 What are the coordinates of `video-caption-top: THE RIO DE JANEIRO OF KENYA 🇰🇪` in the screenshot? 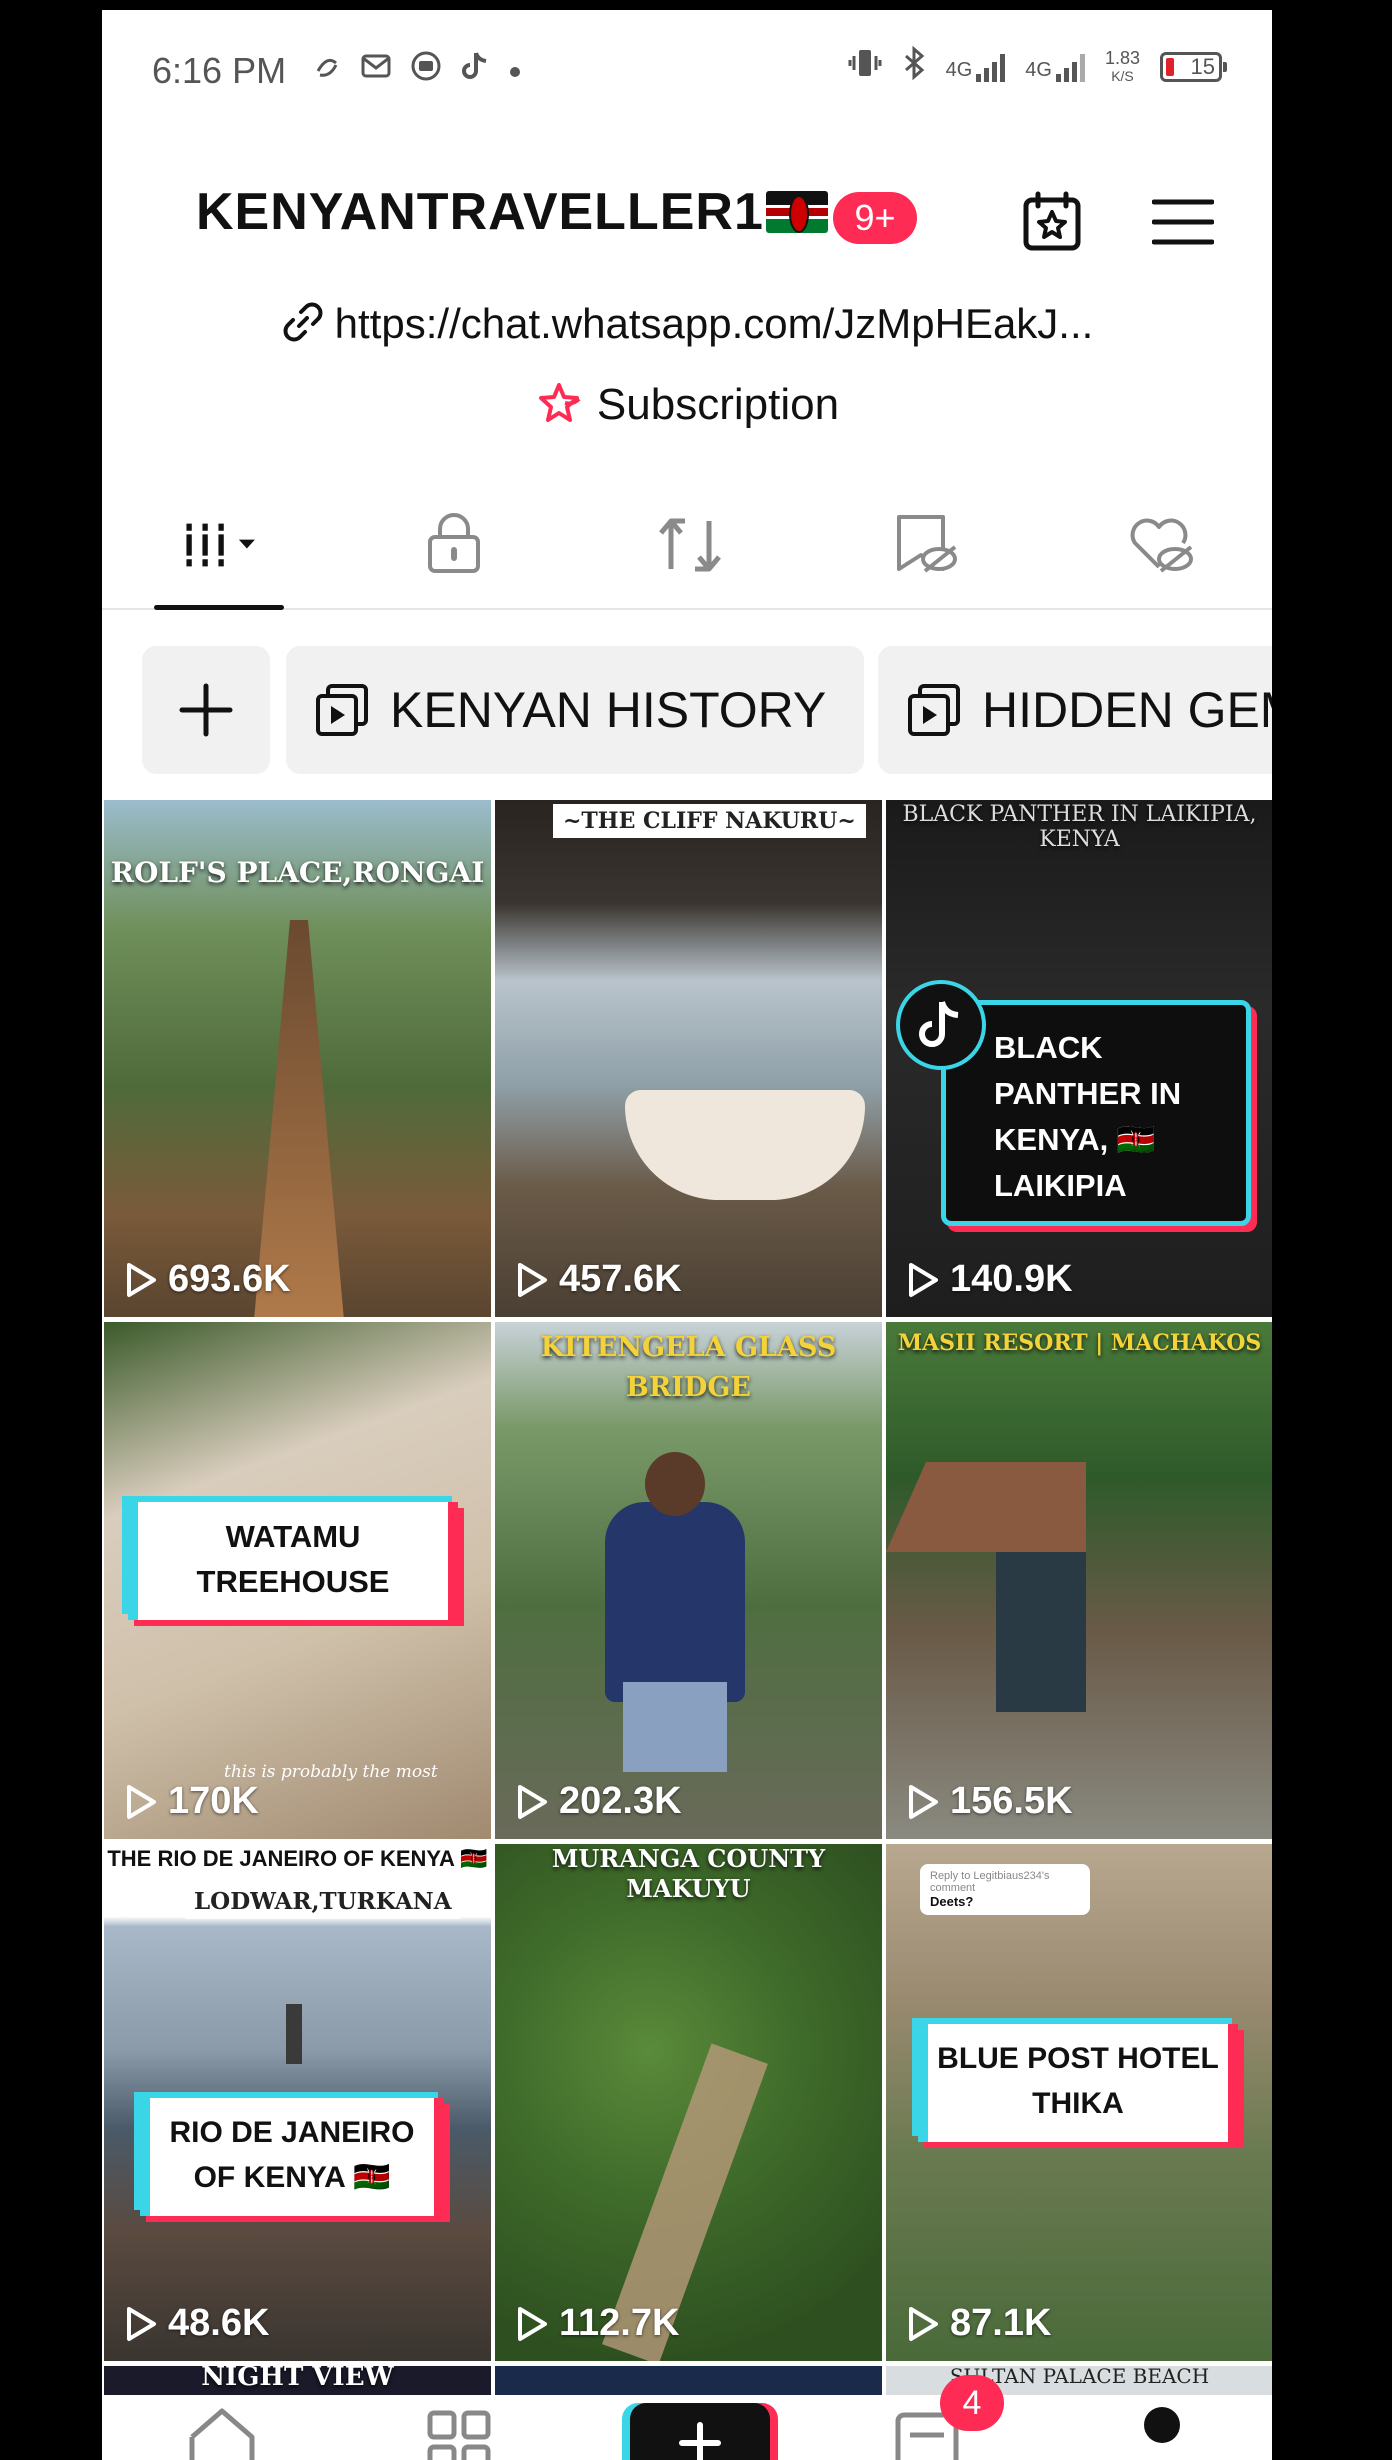 It's located at (297, 1858).